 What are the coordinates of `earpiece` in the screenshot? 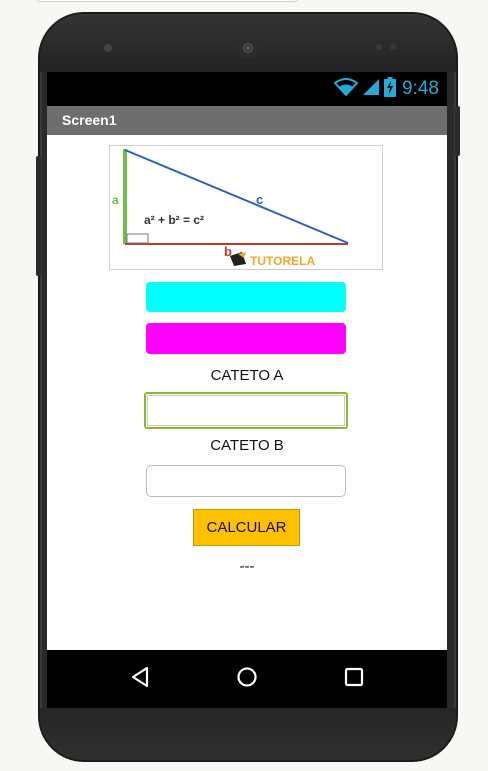 It's located at (248, 48).